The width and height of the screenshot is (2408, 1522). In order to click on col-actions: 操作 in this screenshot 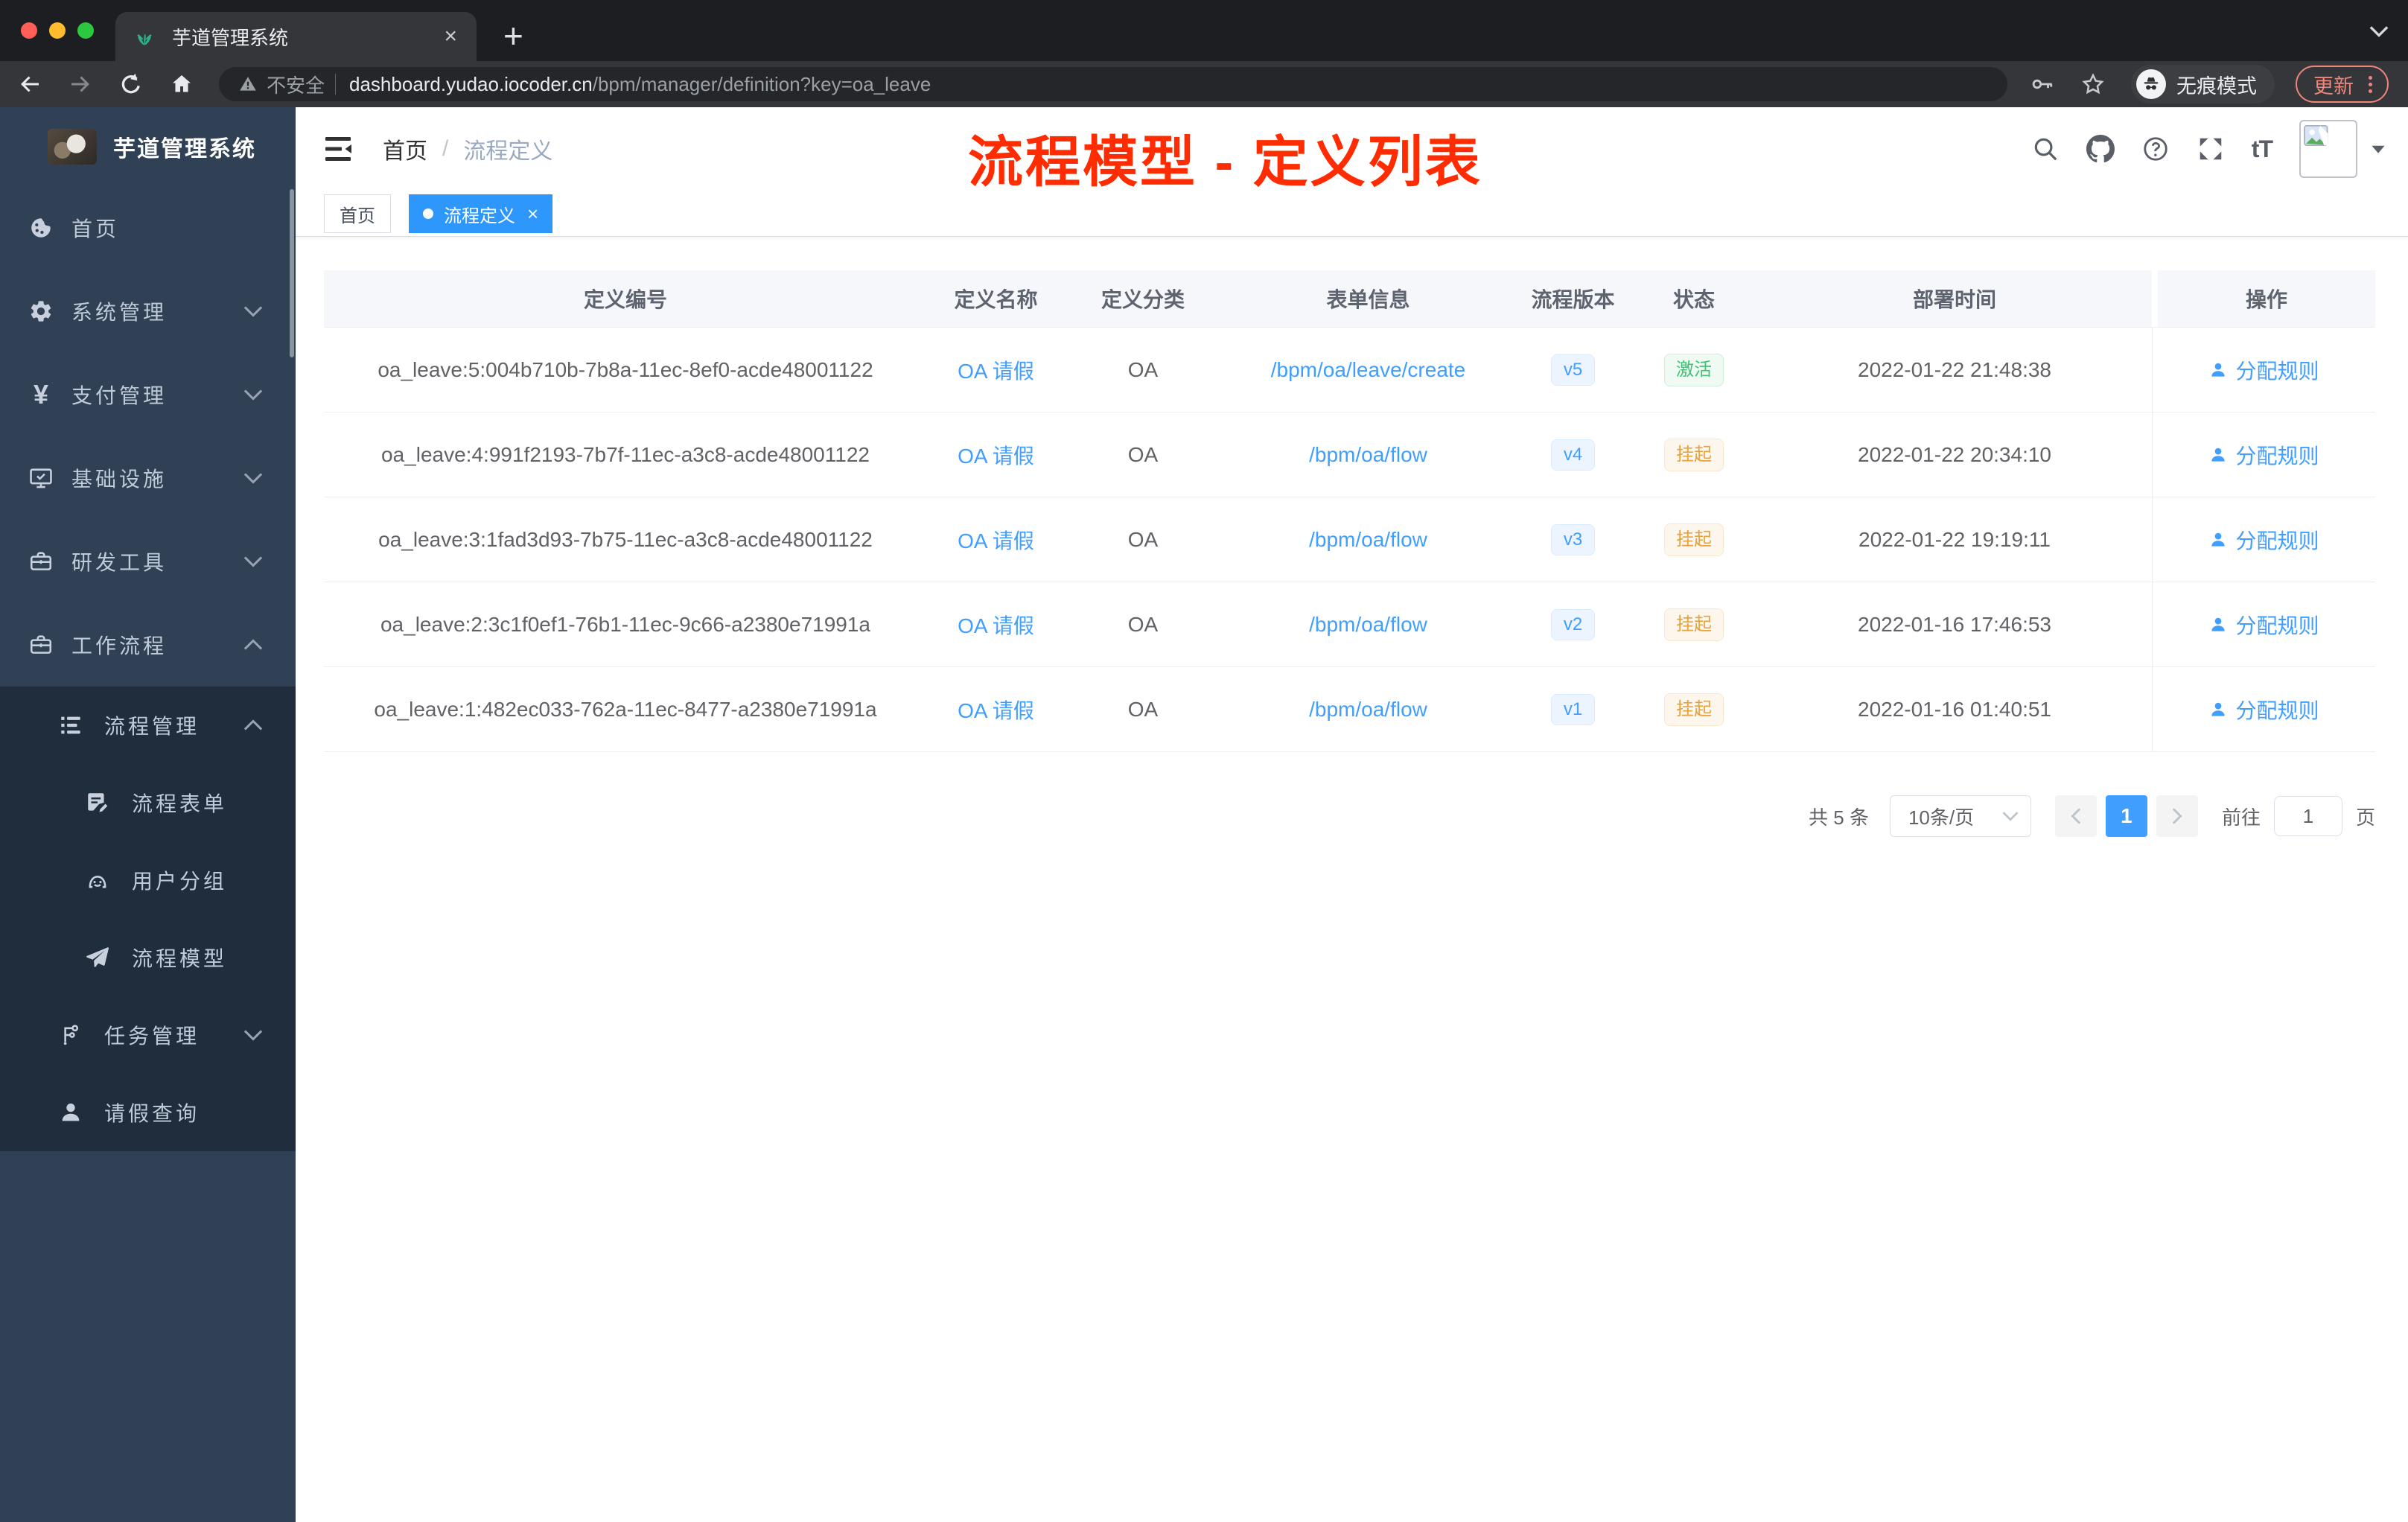, I will do `click(2266, 298)`.